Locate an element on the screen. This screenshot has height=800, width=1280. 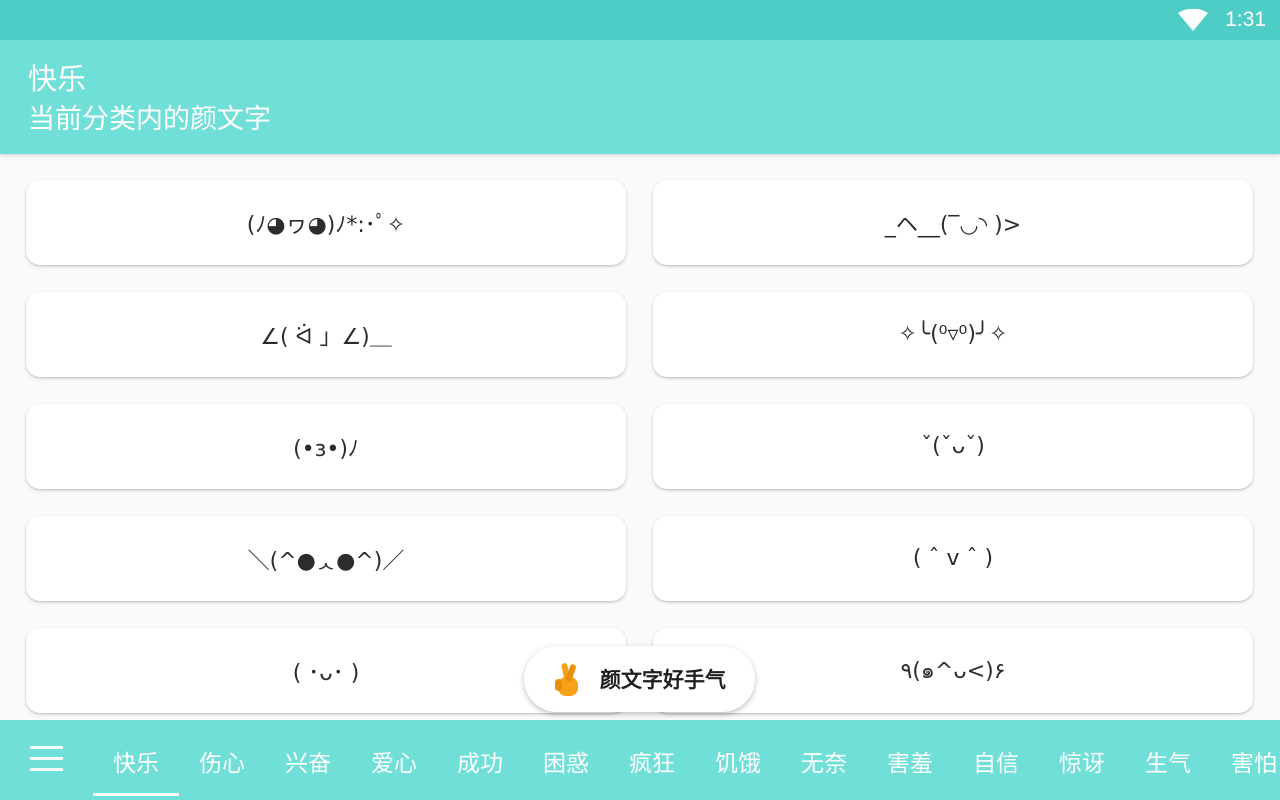
kaomoji-text: ( ･ᴗ･ ) is located at coordinates (326, 673).